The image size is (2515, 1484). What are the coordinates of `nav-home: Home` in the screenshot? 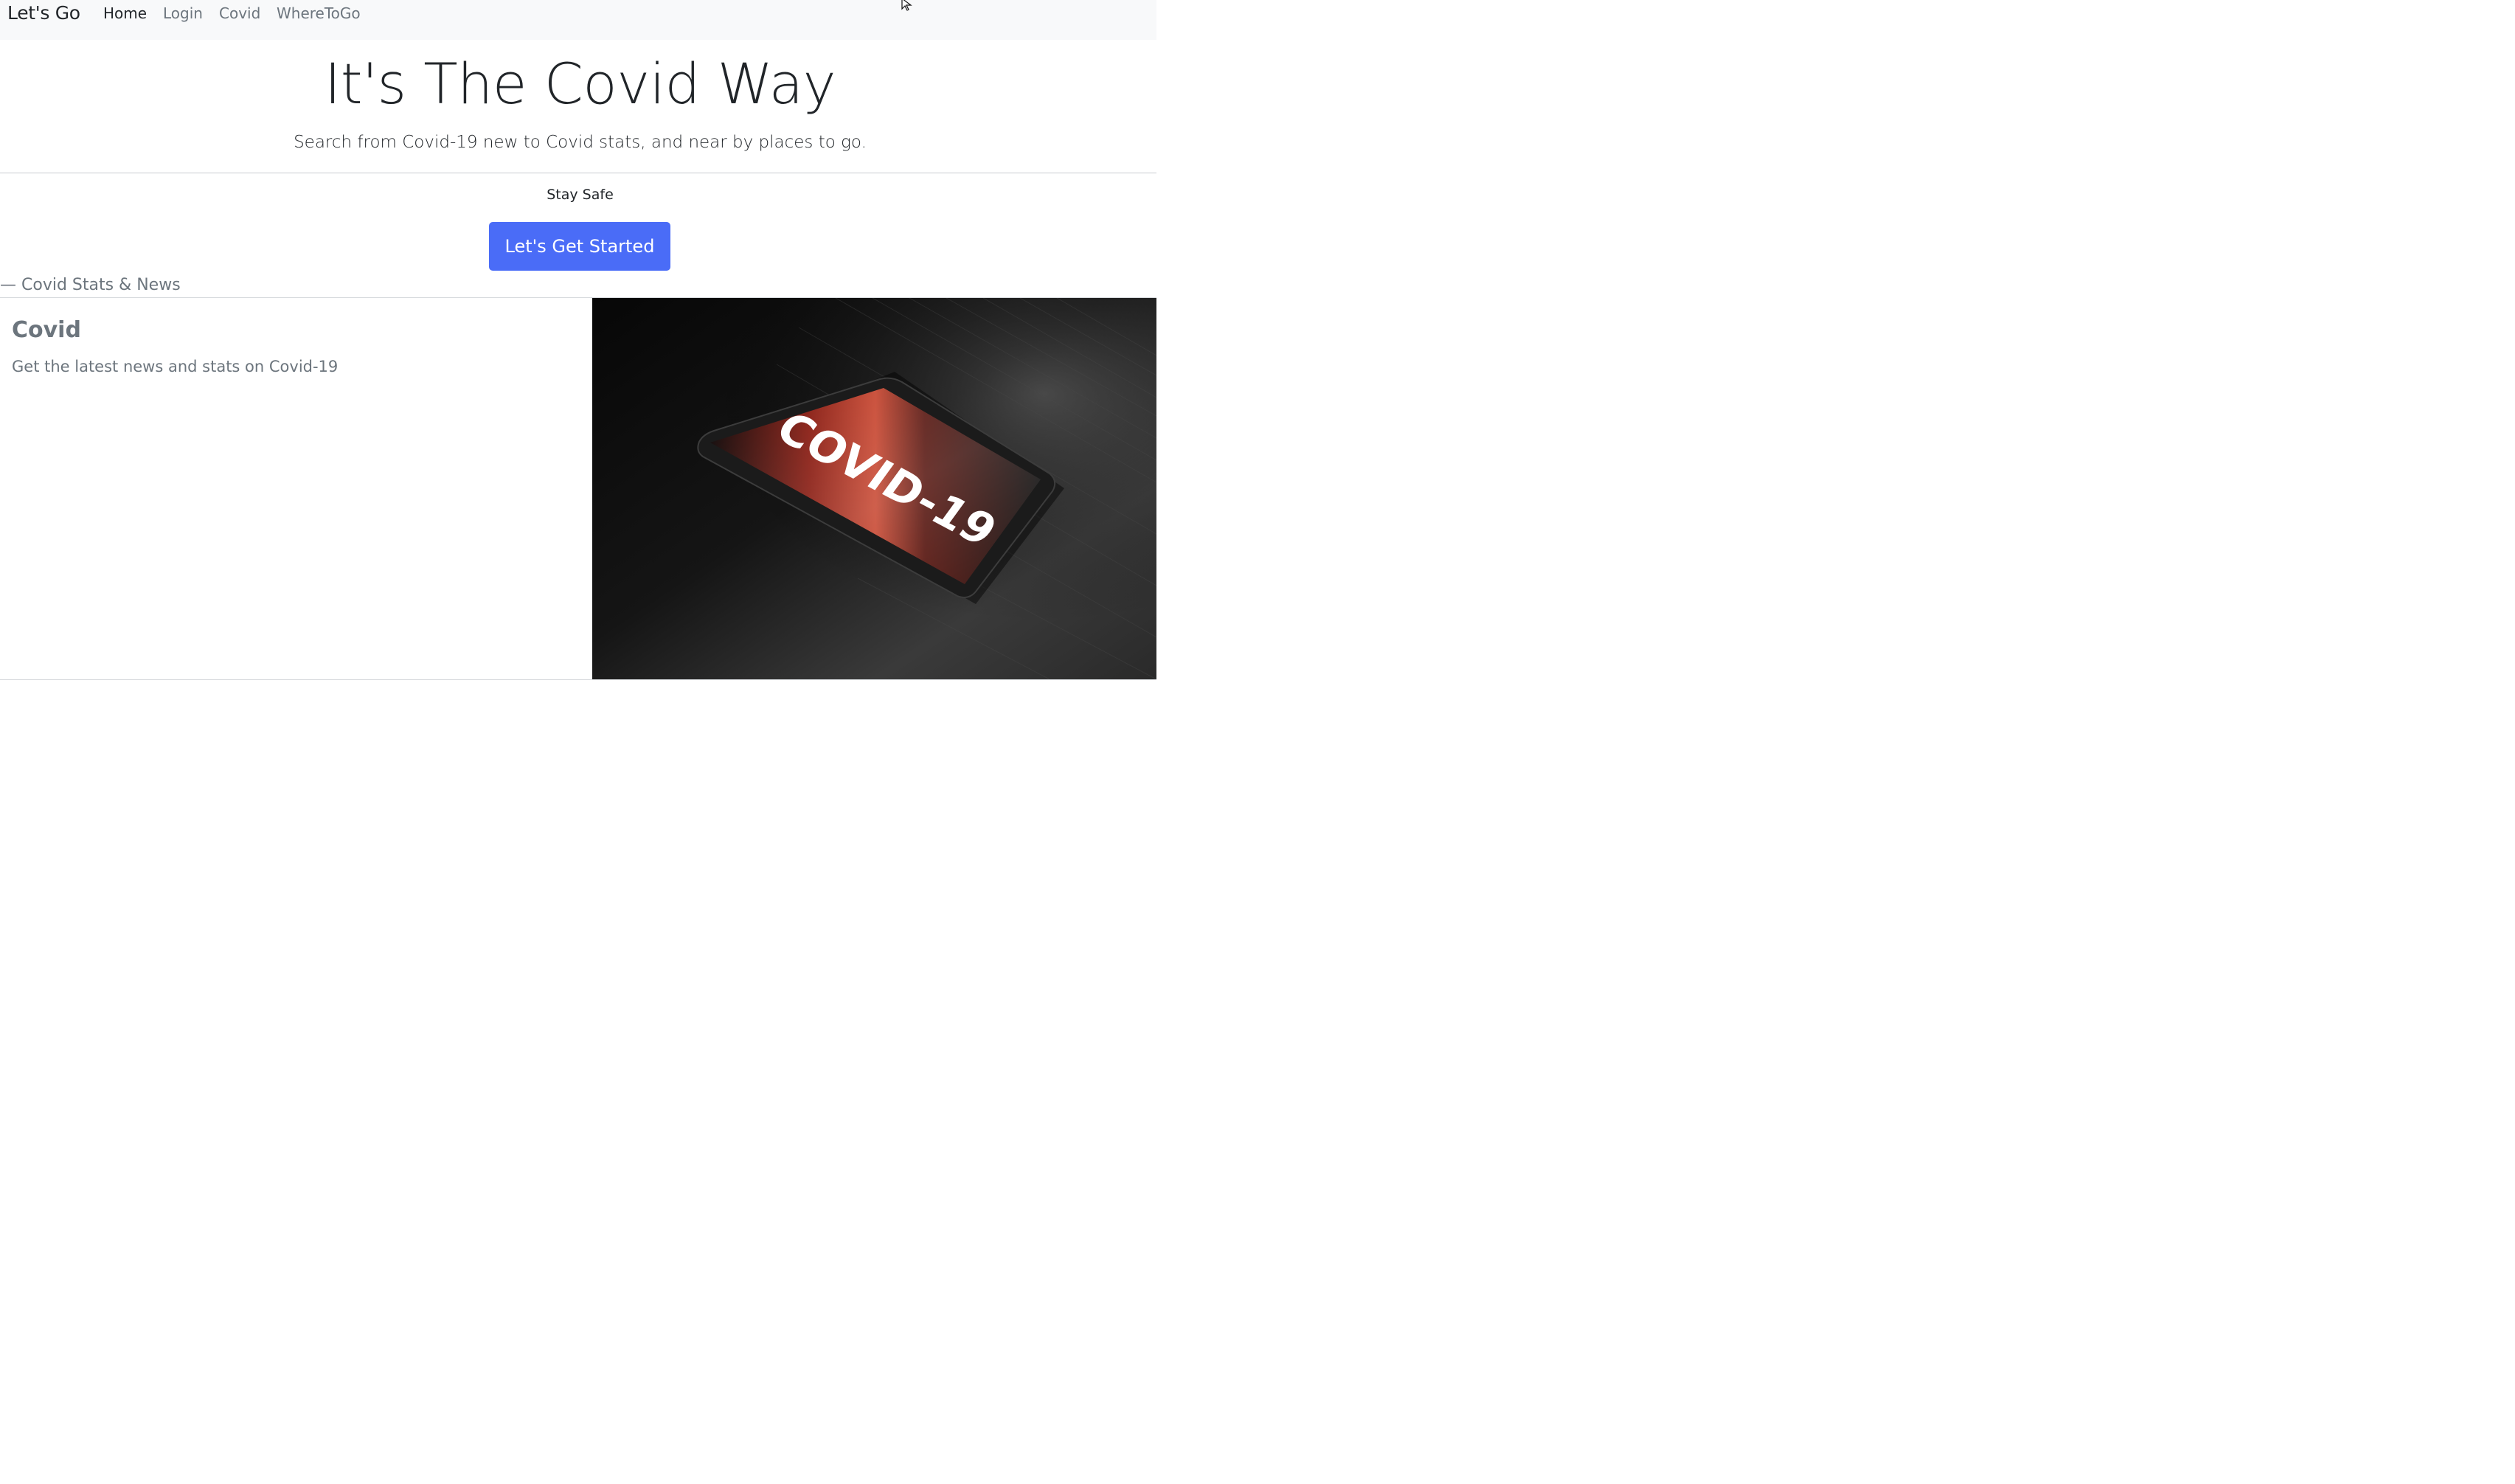 It's located at (125, 13).